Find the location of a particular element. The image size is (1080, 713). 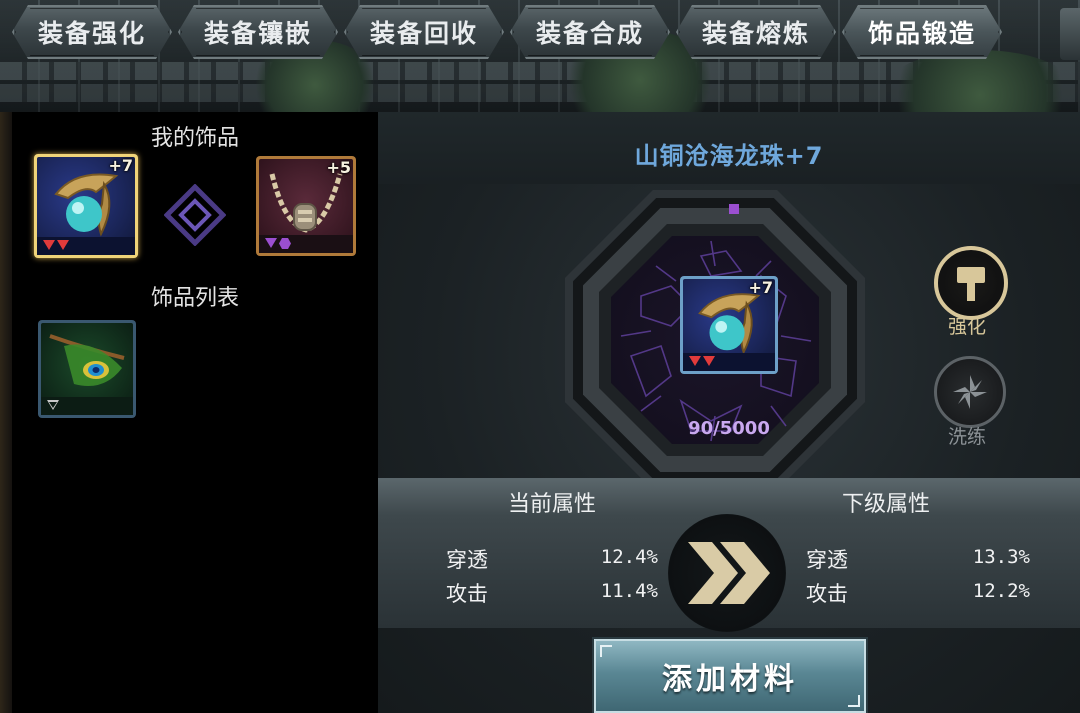

accessory-list-item is located at coordinates (87, 369).